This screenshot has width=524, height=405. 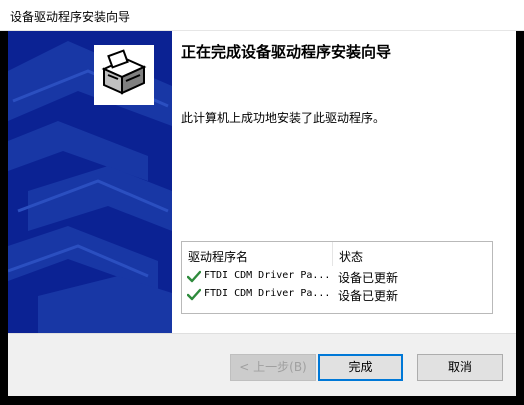 I want to click on cancel-button: 取消, so click(x=460, y=367).